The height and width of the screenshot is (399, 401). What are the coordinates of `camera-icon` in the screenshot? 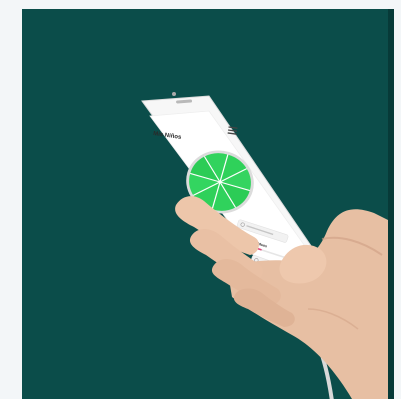 It's located at (174, 94).